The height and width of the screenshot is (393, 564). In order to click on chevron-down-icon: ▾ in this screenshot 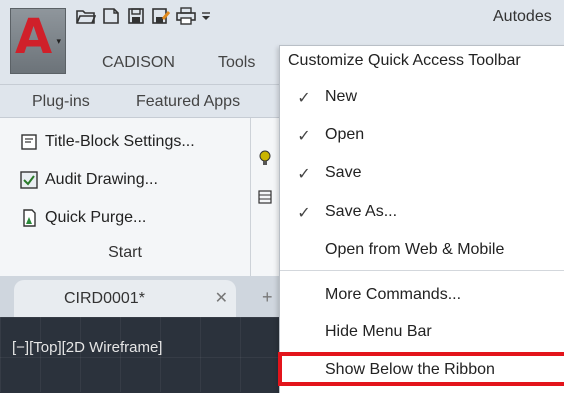, I will do `click(58, 41)`.